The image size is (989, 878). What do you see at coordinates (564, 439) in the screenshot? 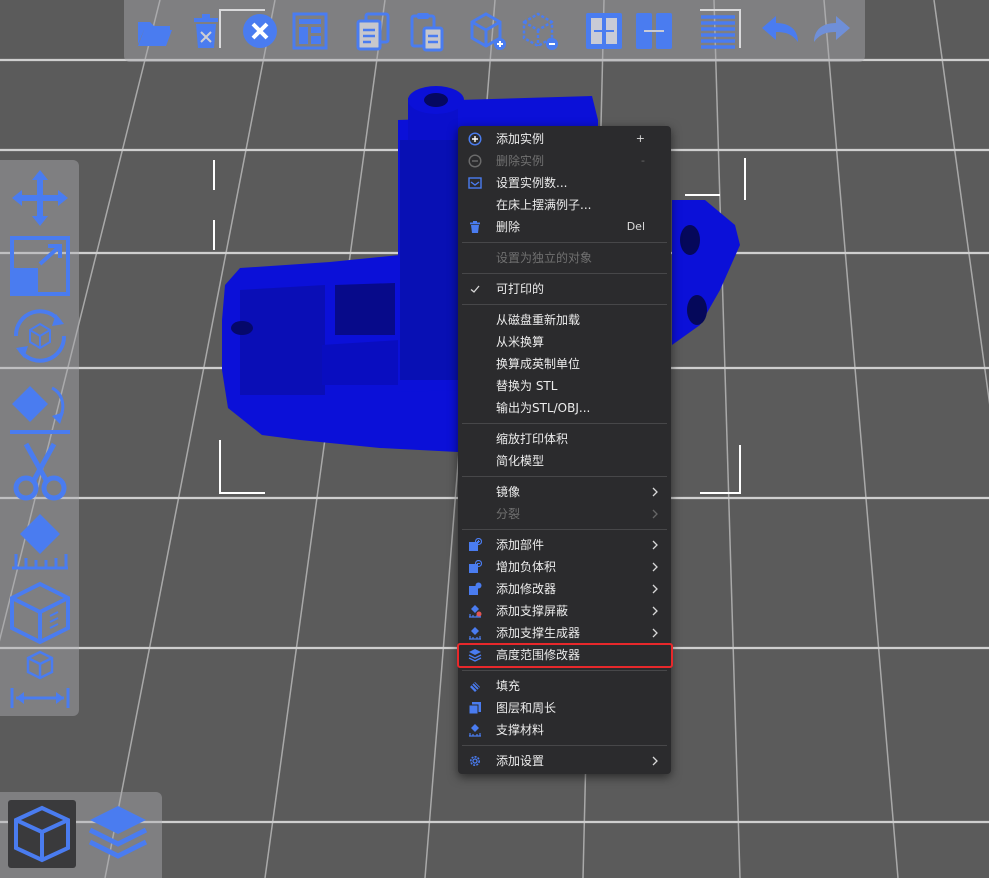
I see `menu-item-scale-to-print-volume: 缩放打印体积` at bounding box center [564, 439].